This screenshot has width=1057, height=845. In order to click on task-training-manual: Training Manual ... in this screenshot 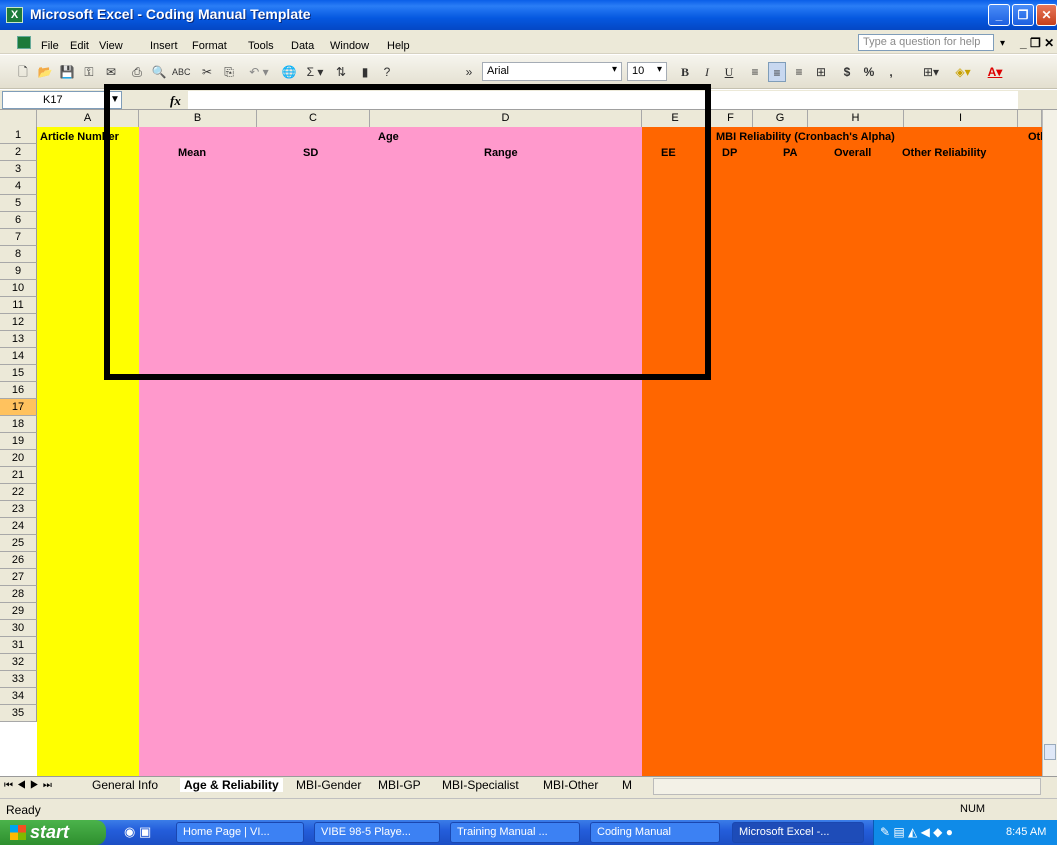, I will do `click(515, 832)`.